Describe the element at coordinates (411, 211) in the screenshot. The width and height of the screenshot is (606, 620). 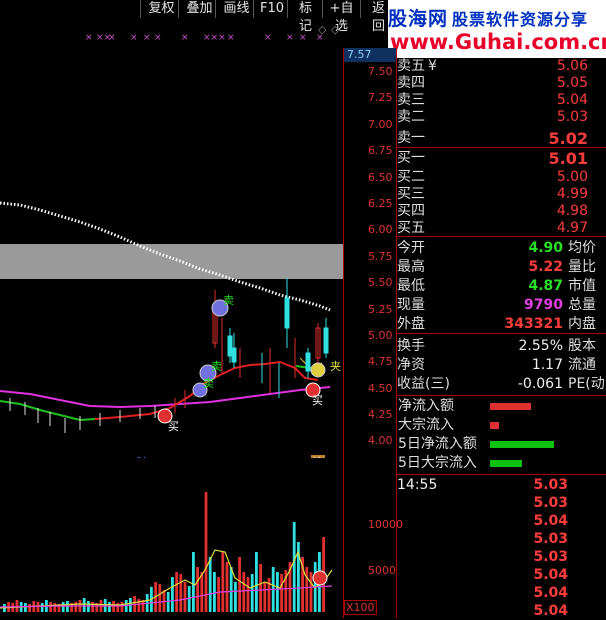
I see `buy-level-label: 买四` at that location.